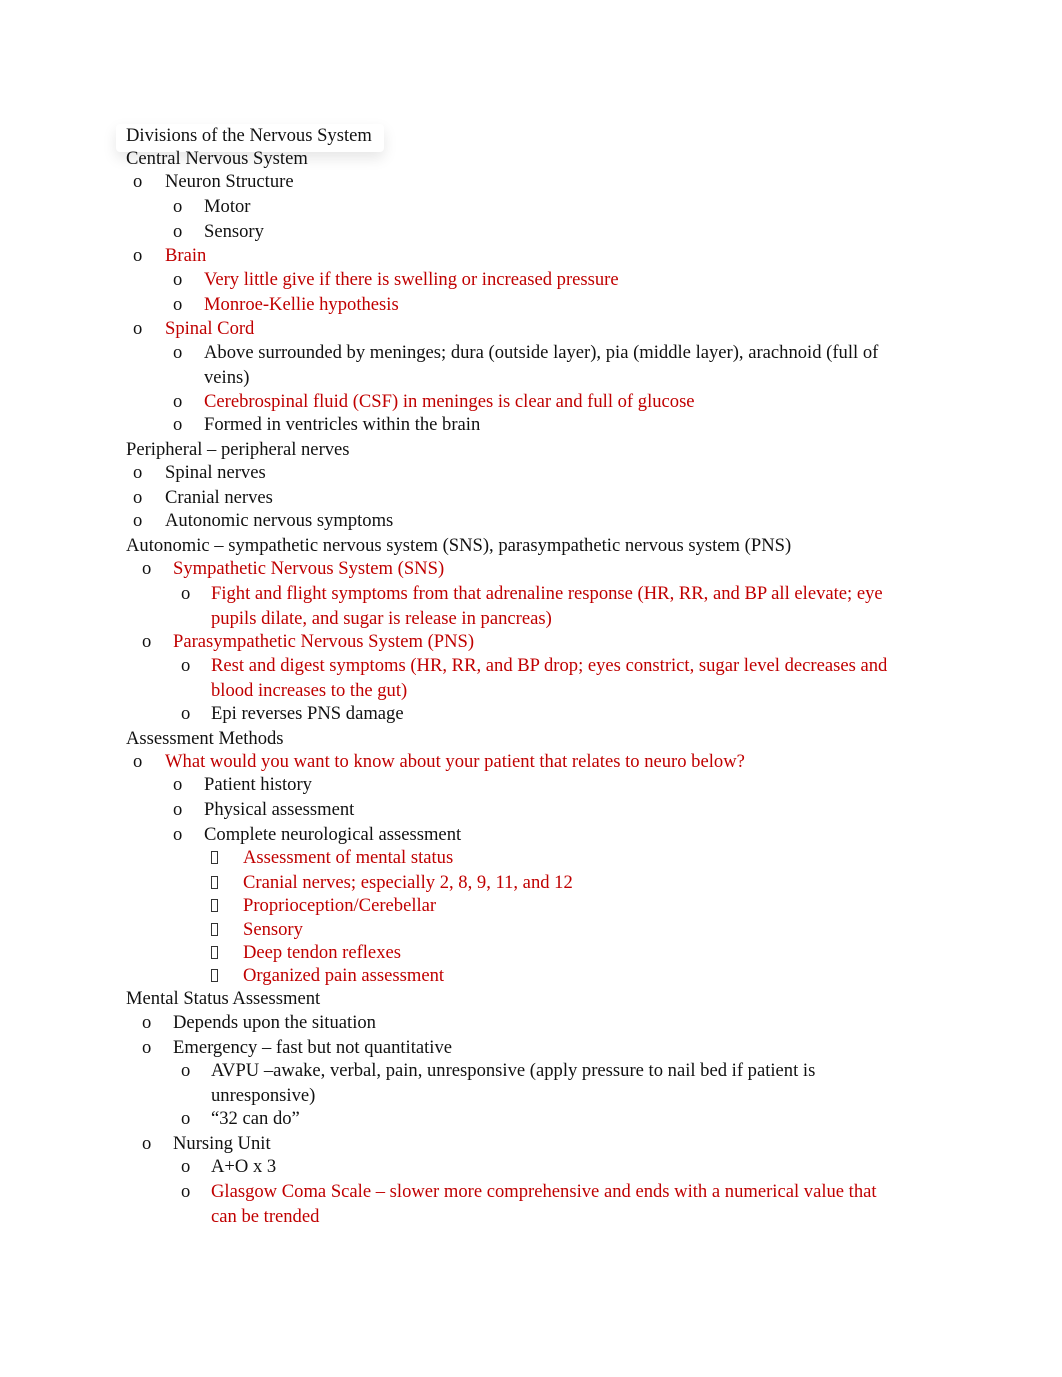 The width and height of the screenshot is (1062, 1377). What do you see at coordinates (227, 377) in the screenshot?
I see `list-item-continuation: veins)` at bounding box center [227, 377].